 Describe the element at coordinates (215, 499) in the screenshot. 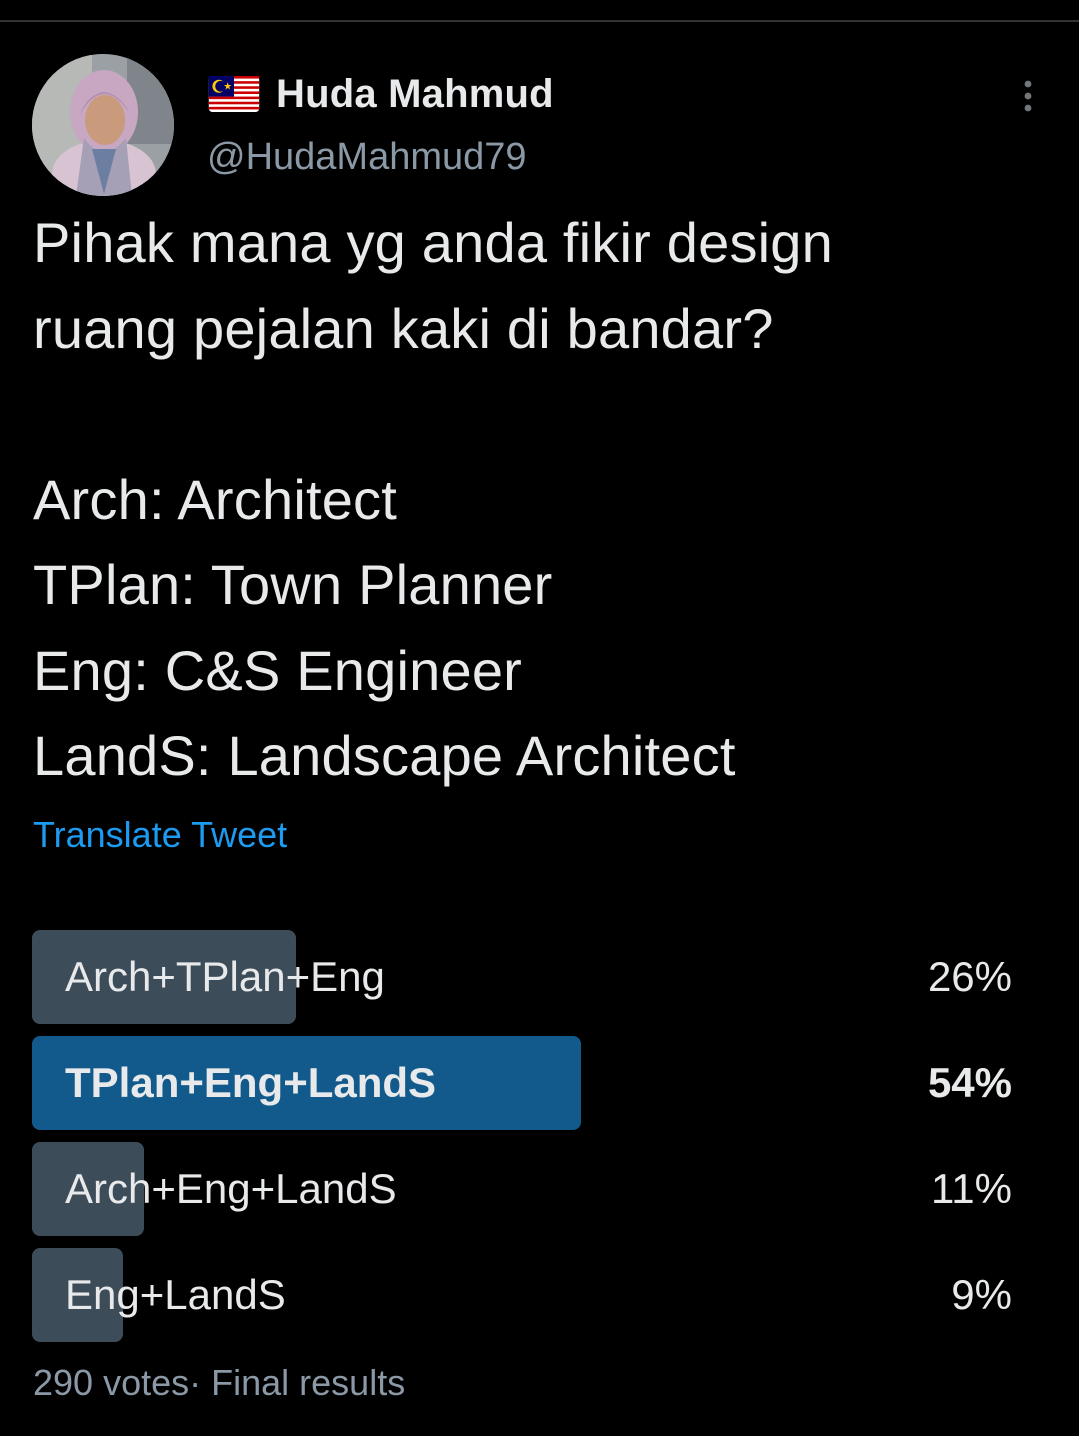

I see `tweet-text-line: Arch: Architect` at that location.